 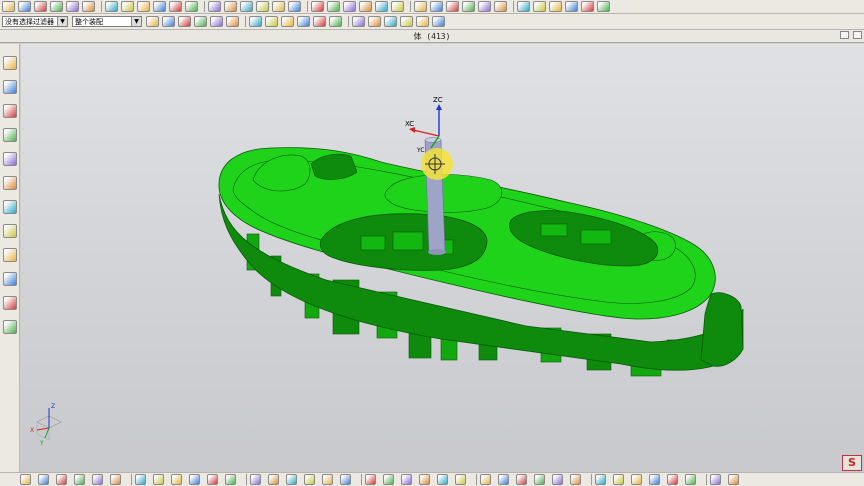 What do you see at coordinates (381, 6) in the screenshot?
I see `pattern-icon` at bounding box center [381, 6].